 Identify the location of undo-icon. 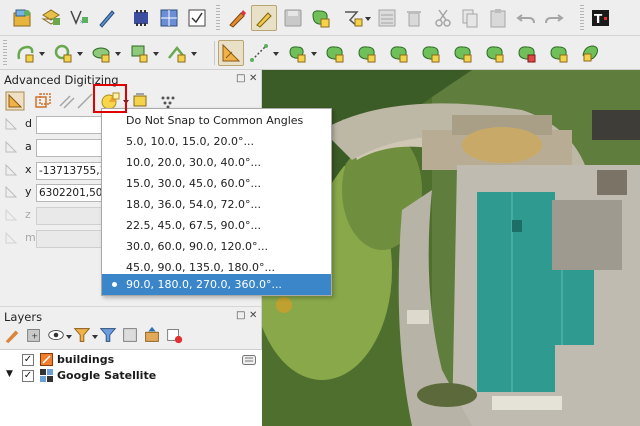
(526, 18).